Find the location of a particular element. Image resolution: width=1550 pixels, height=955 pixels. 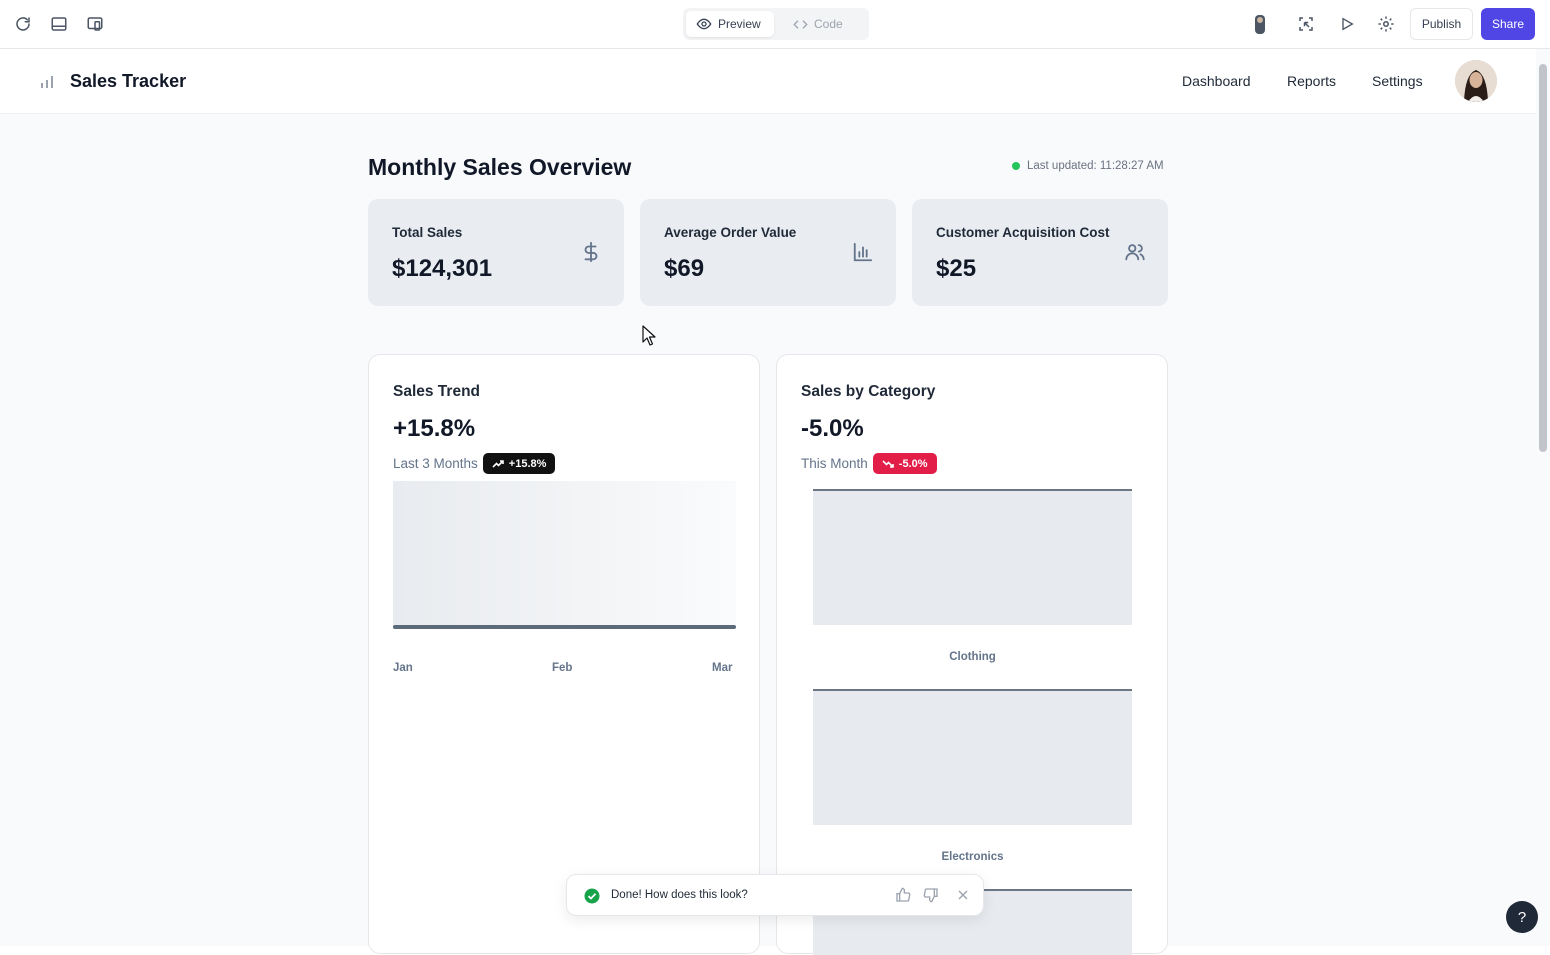

stat-label: Average Order Value is located at coordinates (730, 232).